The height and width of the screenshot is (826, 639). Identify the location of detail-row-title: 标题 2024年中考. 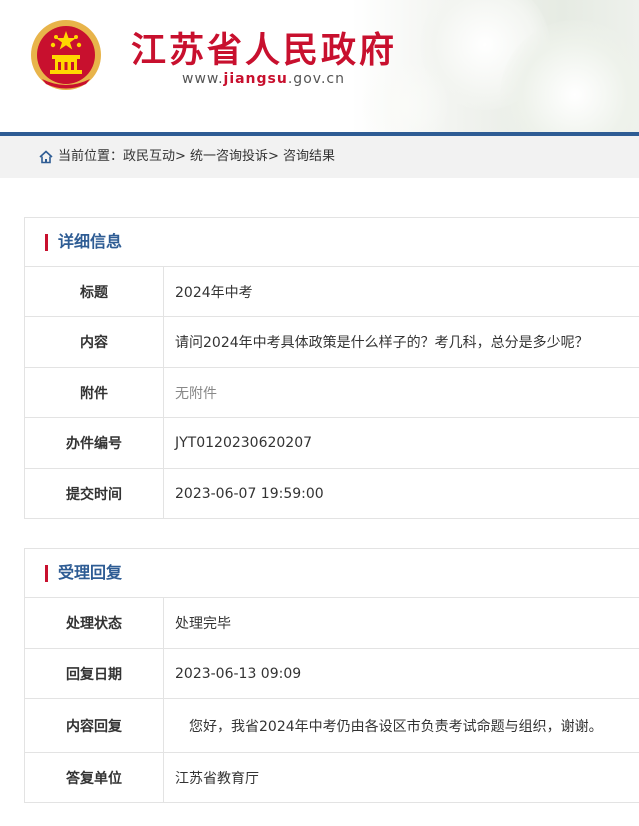
(332, 292).